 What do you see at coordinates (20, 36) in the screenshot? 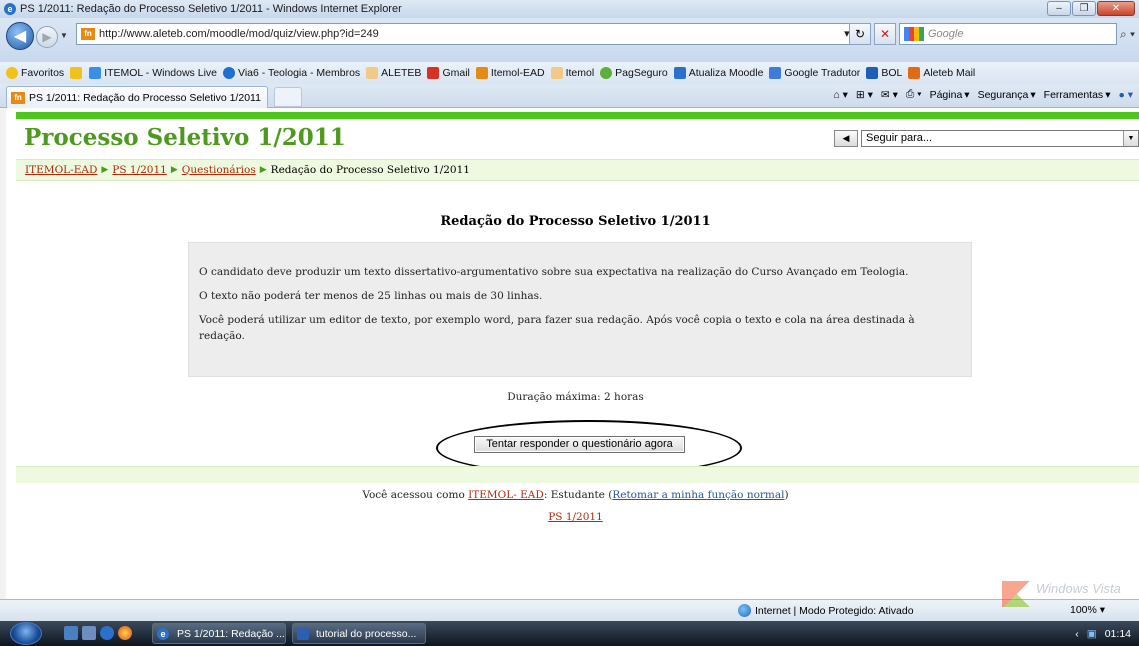
I see `back-button: ◀` at bounding box center [20, 36].